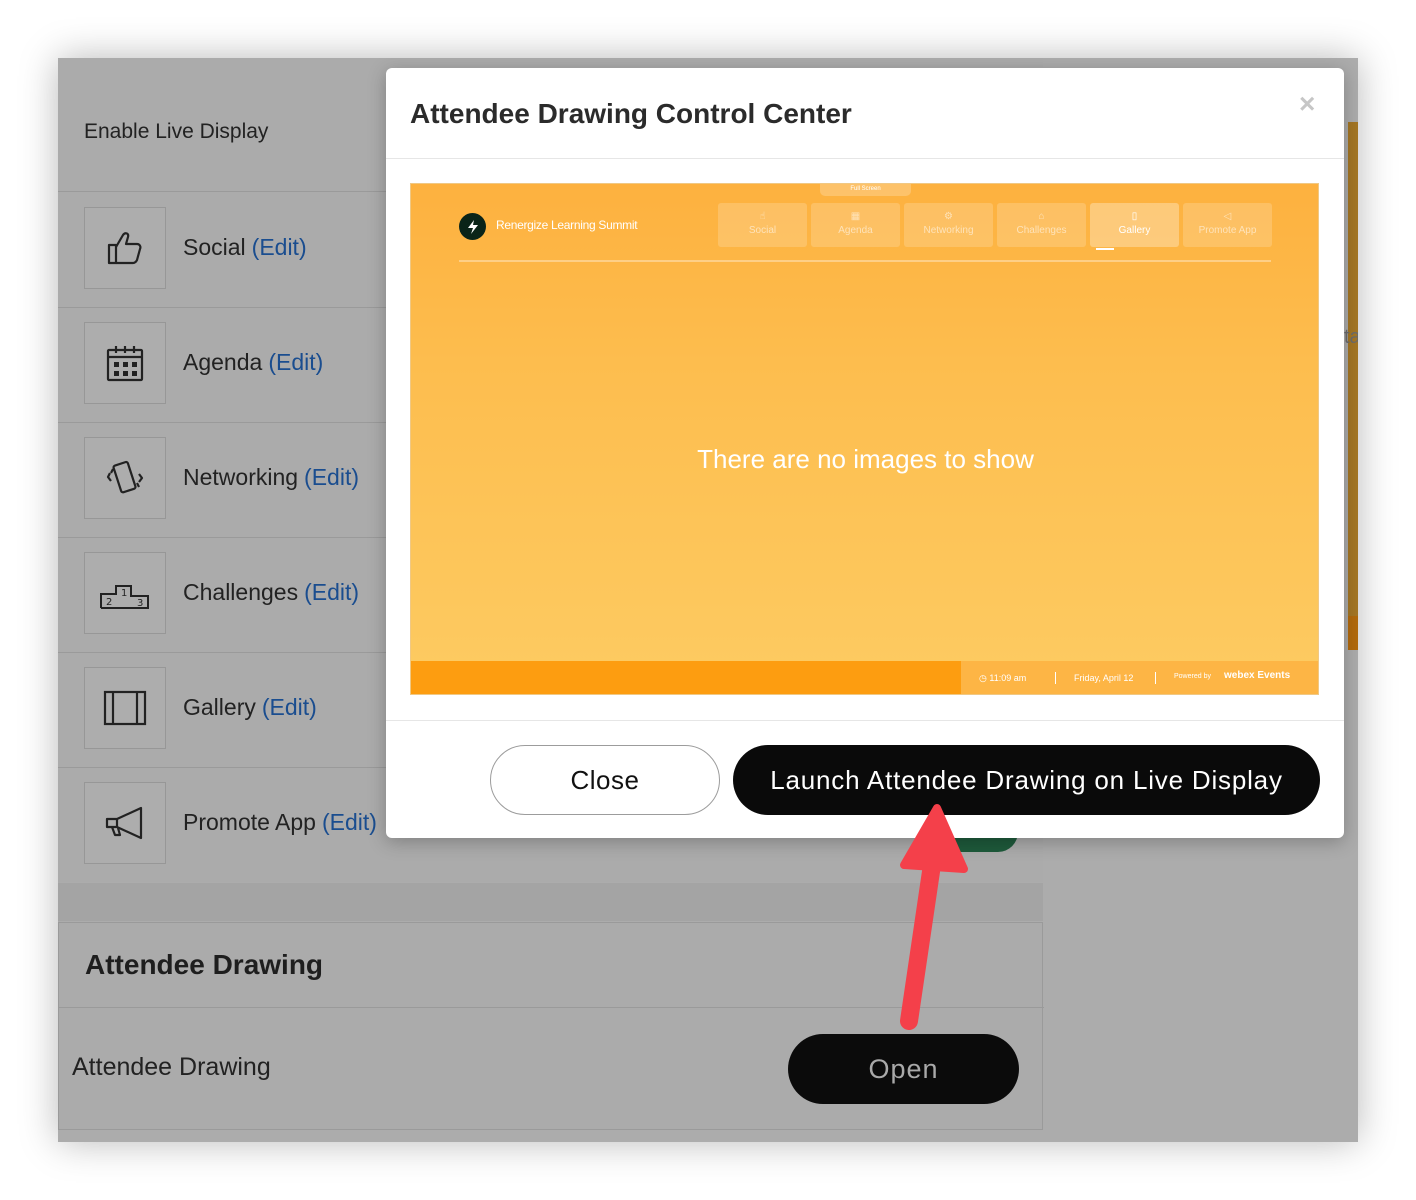 The image size is (1416, 1200). I want to click on tab-label-agenda: Agenda (Edit), so click(253, 362).